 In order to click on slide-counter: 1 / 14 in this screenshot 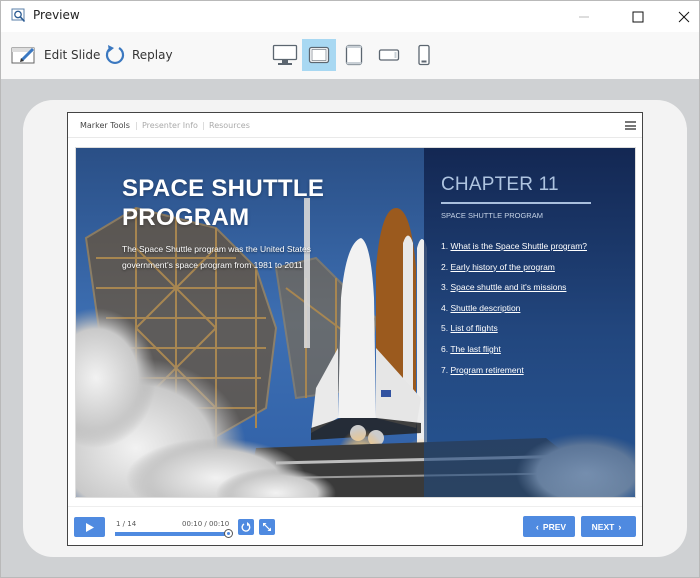, I will do `click(126, 524)`.